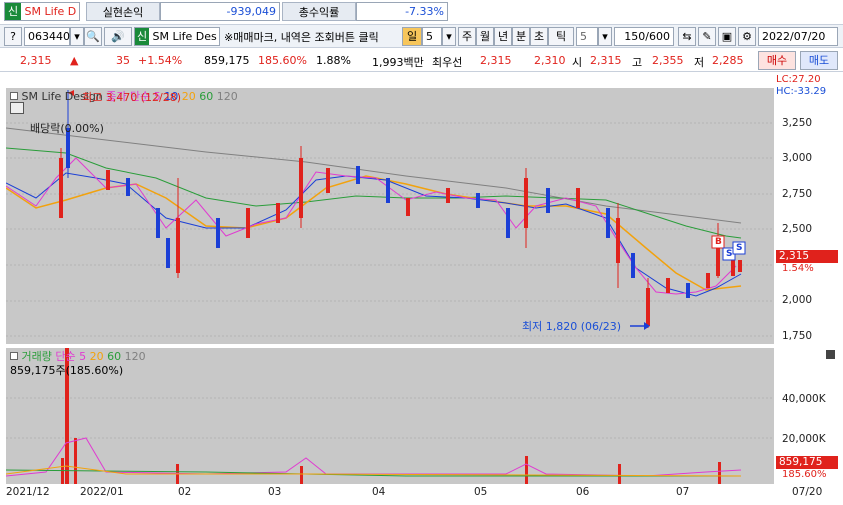 The height and width of the screenshot is (505, 843). I want to click on pnl-value: -939,049, so click(220, 11).